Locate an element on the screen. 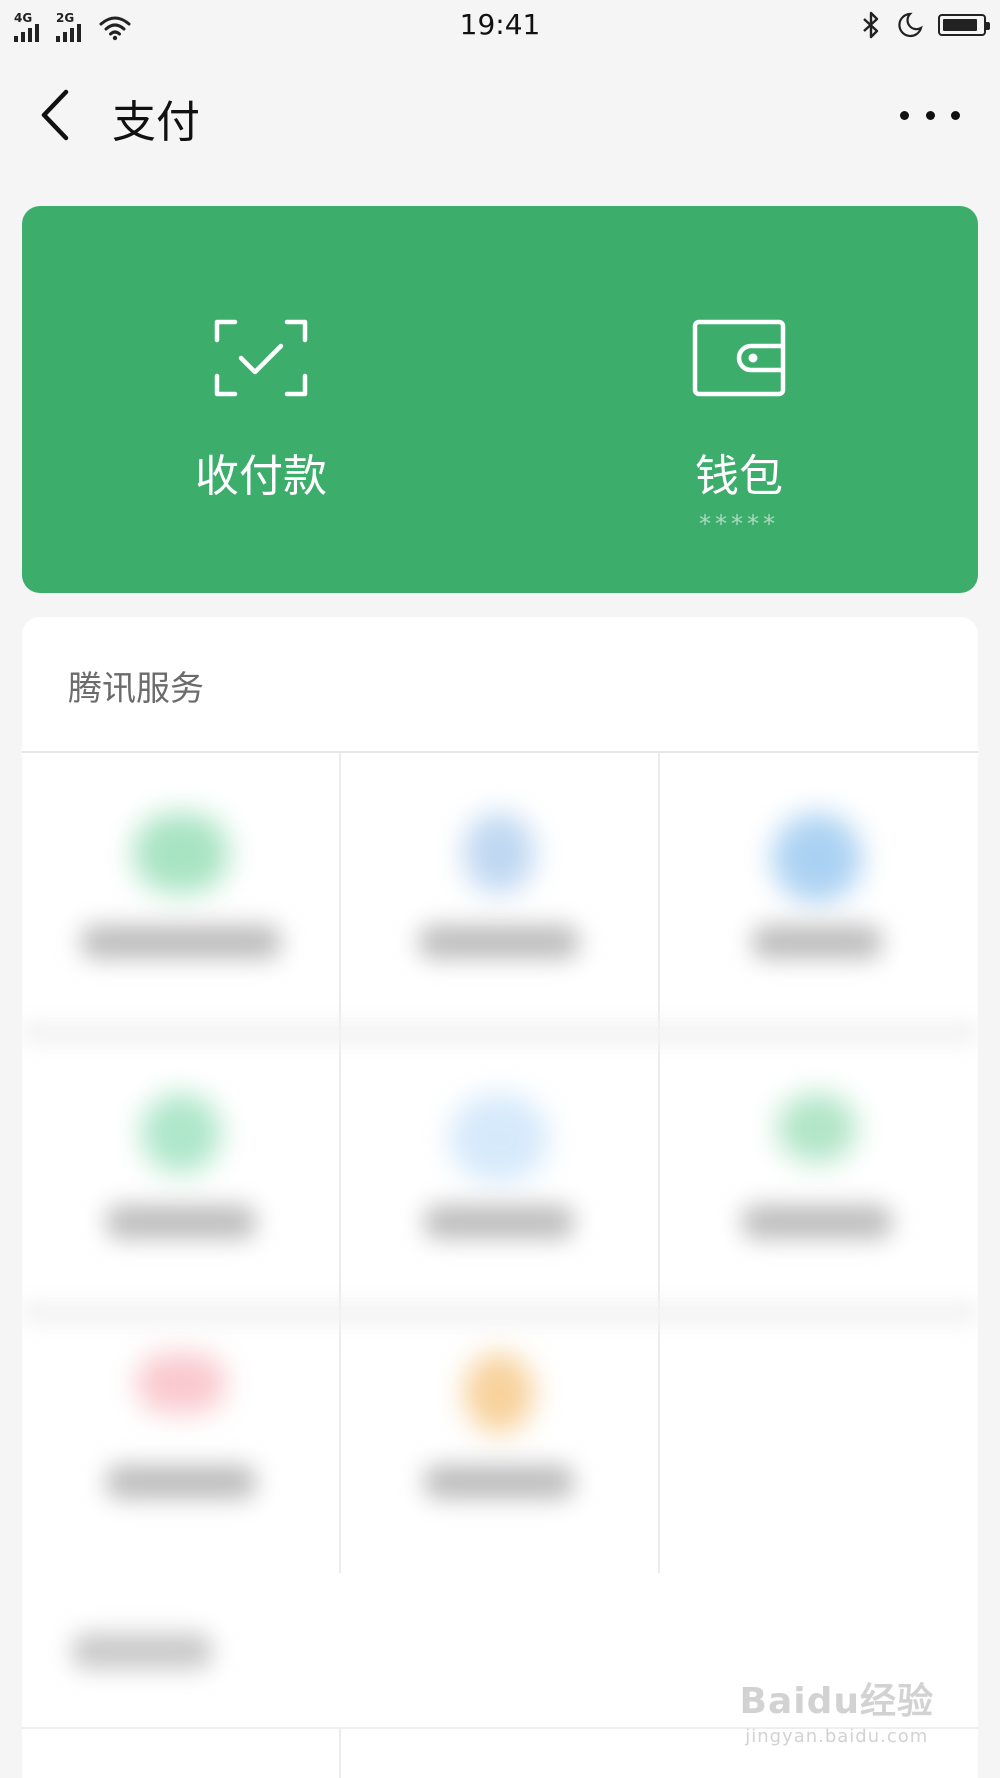 The height and width of the screenshot is (1778, 1000). more-button is located at coordinates (930, 115).